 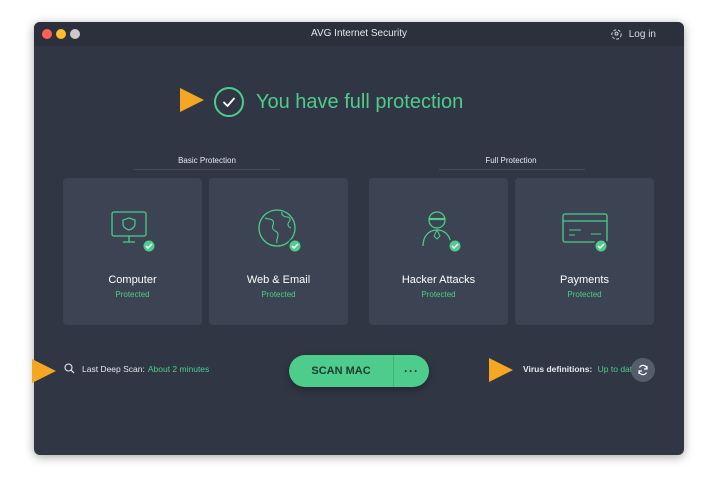 I want to click on protection-status: You have full protection, so click(x=338, y=102).